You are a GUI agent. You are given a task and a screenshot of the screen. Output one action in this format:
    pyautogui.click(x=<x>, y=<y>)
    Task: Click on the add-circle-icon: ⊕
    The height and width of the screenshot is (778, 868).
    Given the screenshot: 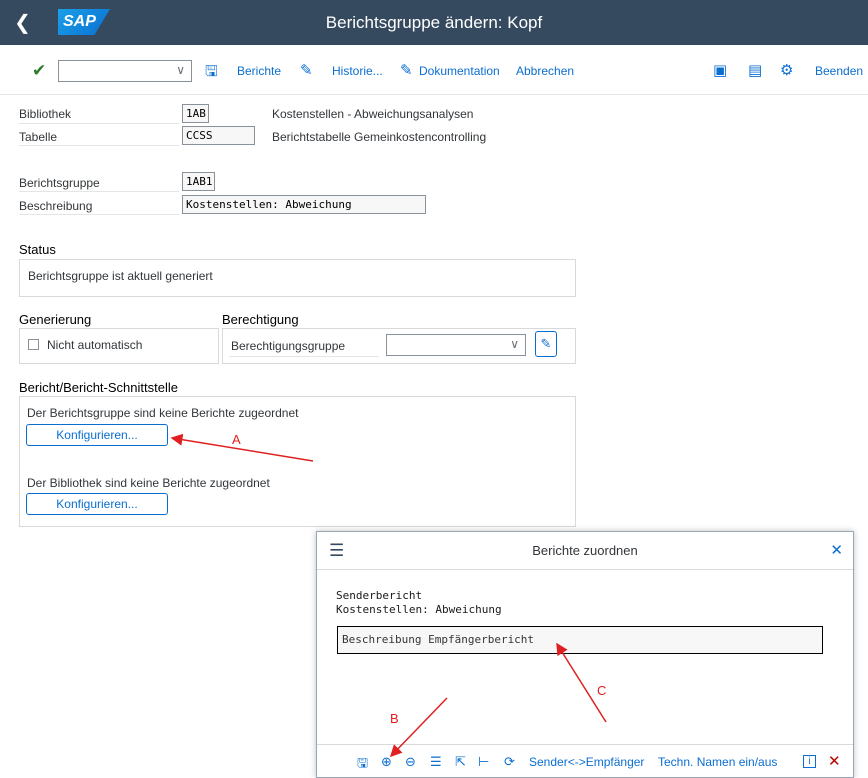 What is the action you would take?
    pyautogui.click(x=386, y=762)
    